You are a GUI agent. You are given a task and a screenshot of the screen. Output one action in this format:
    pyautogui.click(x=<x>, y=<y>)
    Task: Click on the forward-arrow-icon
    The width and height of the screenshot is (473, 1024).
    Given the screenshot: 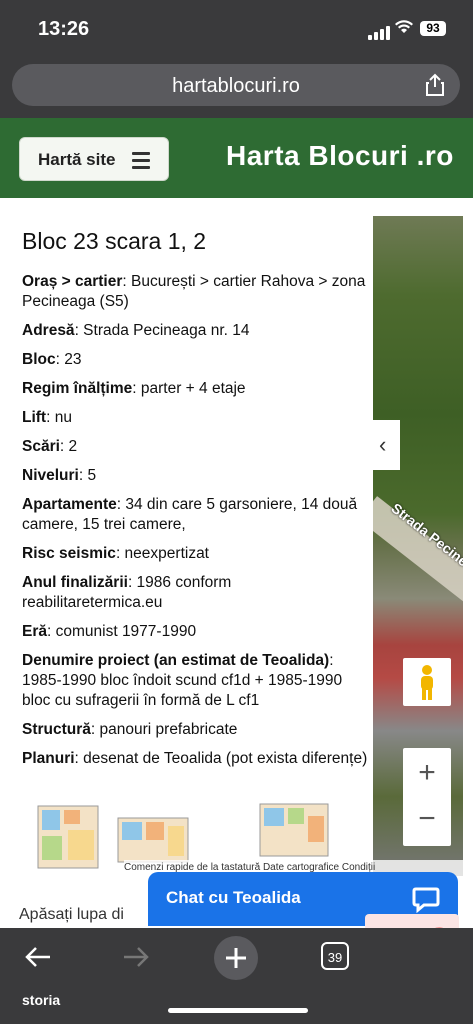 What is the action you would take?
    pyautogui.click(x=136, y=957)
    